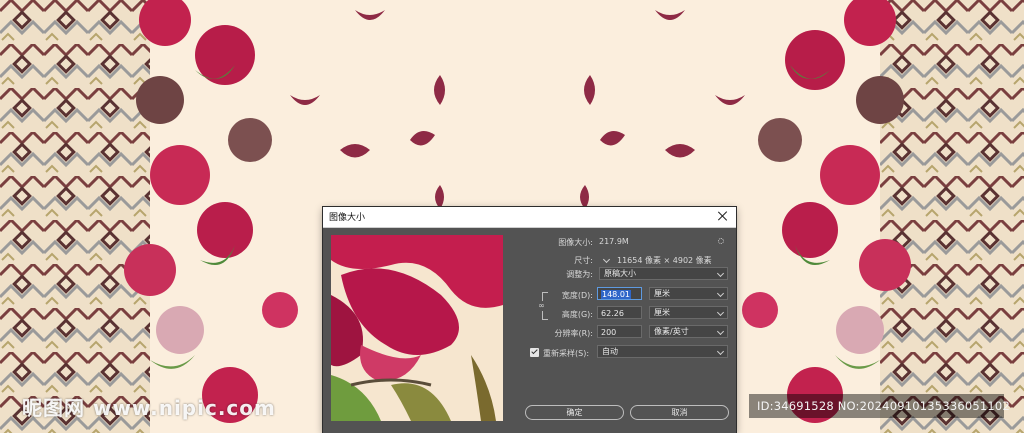 The height and width of the screenshot is (433, 1024). Describe the element at coordinates (883, 406) in the screenshot. I see `id-watermark-text: ID:34691528 NO:20240910135336051102` at that location.